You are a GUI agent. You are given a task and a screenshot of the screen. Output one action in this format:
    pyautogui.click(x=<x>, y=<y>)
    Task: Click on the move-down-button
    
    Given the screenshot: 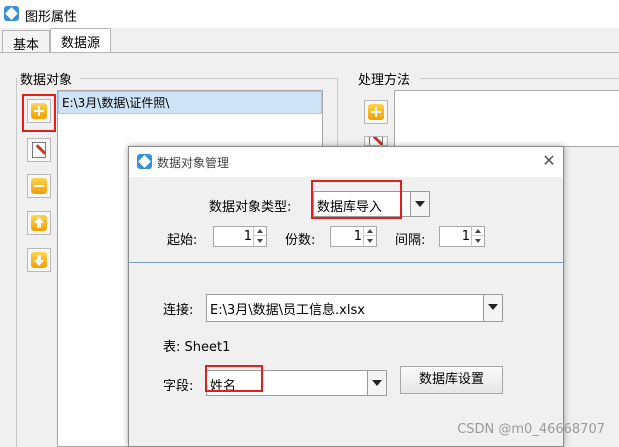 What is the action you would take?
    pyautogui.click(x=39, y=260)
    